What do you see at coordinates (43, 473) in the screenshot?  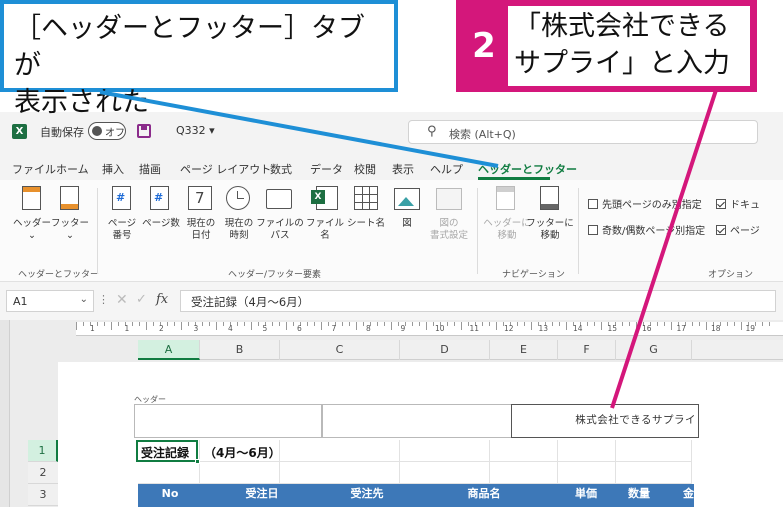 I see `row-header-2: 2` at bounding box center [43, 473].